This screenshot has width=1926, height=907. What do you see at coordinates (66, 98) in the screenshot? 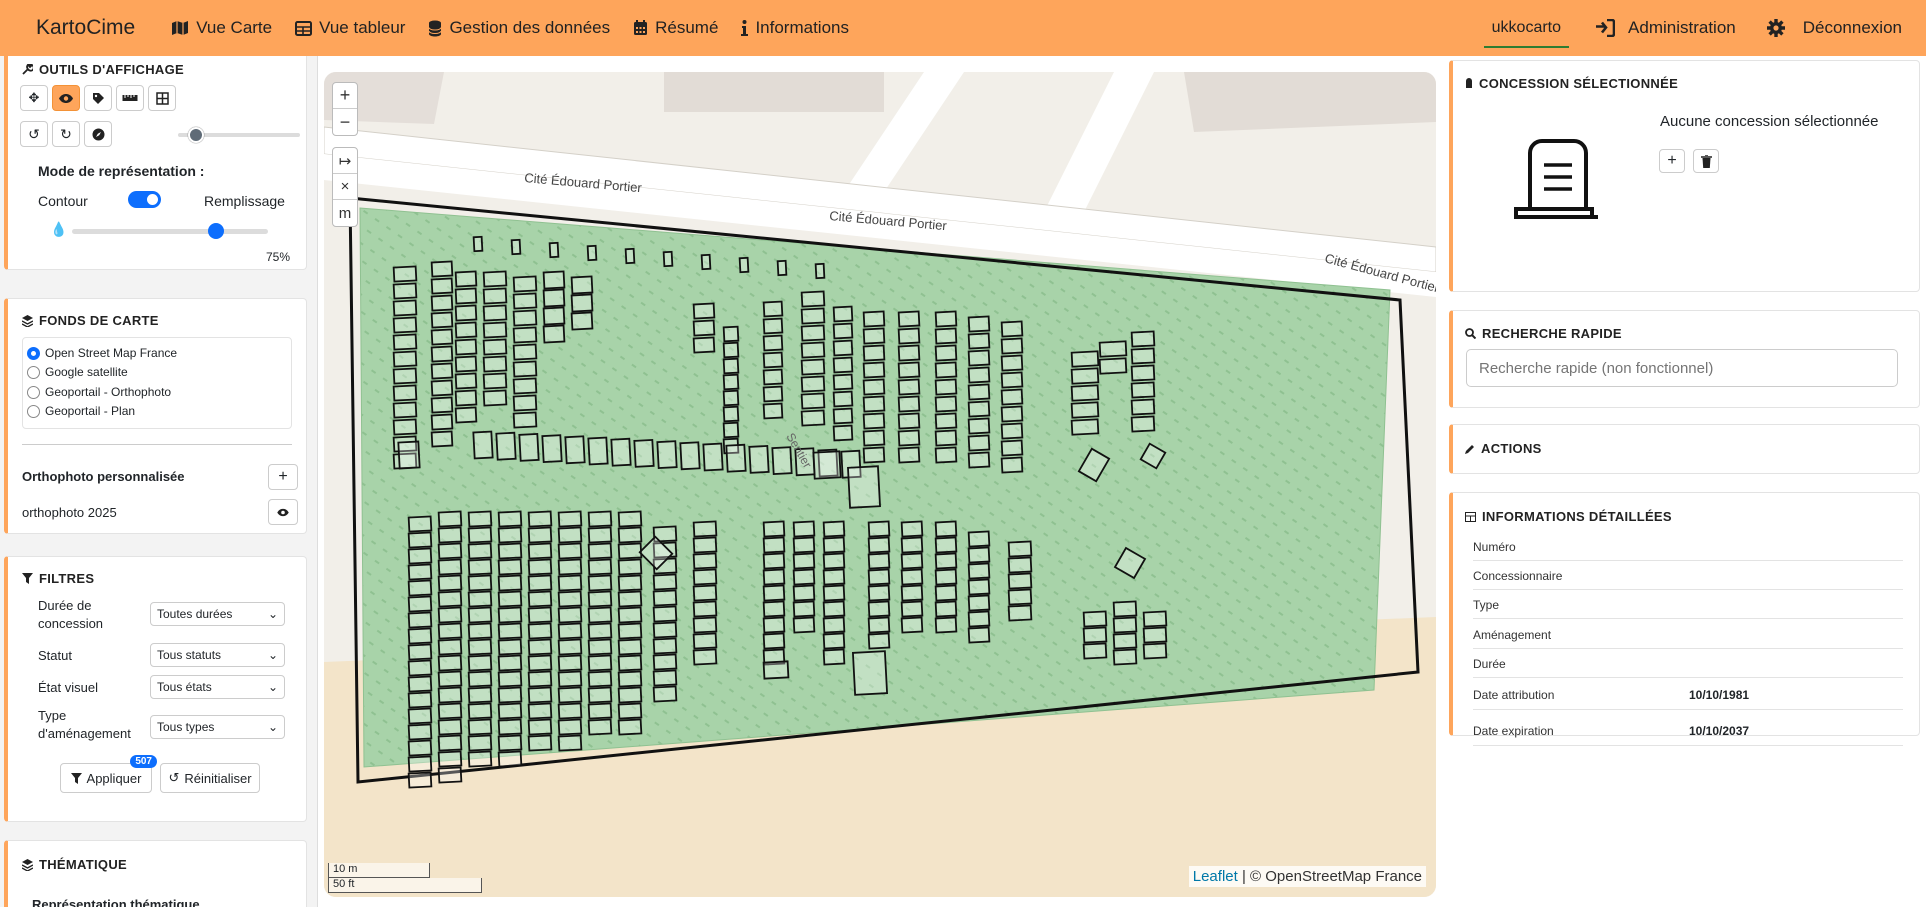
I see `visibility-tool-button` at bounding box center [66, 98].